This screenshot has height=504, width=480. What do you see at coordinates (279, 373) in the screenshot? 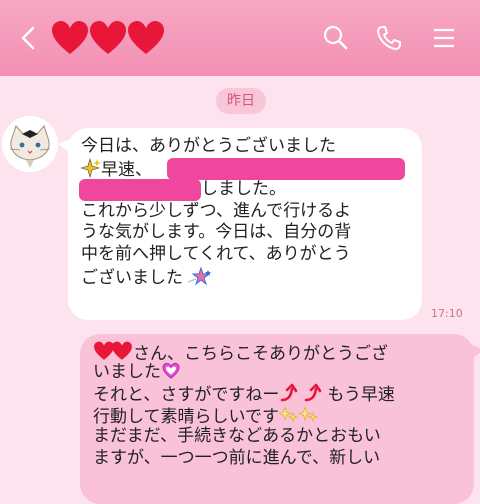
I see `message-line: いました` at bounding box center [279, 373].